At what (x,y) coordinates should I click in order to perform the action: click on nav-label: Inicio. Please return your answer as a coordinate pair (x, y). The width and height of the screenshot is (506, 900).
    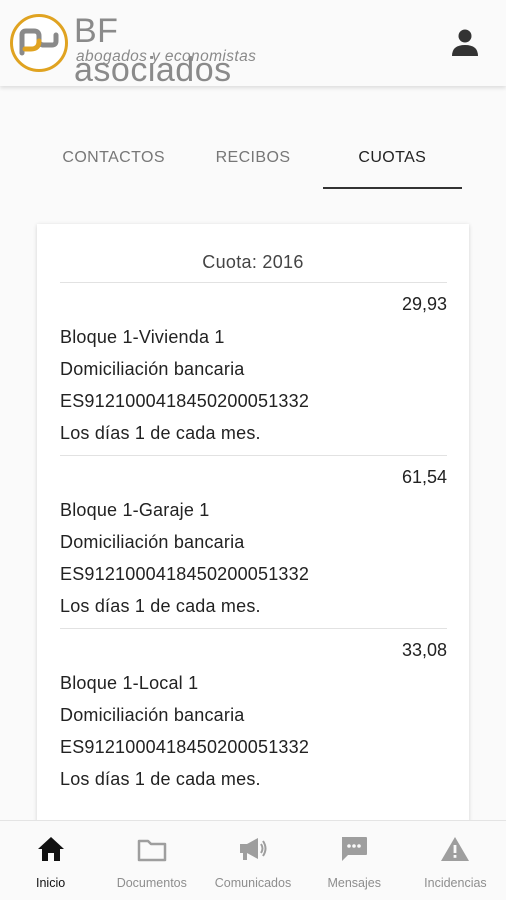
    Looking at the image, I should click on (51, 883).